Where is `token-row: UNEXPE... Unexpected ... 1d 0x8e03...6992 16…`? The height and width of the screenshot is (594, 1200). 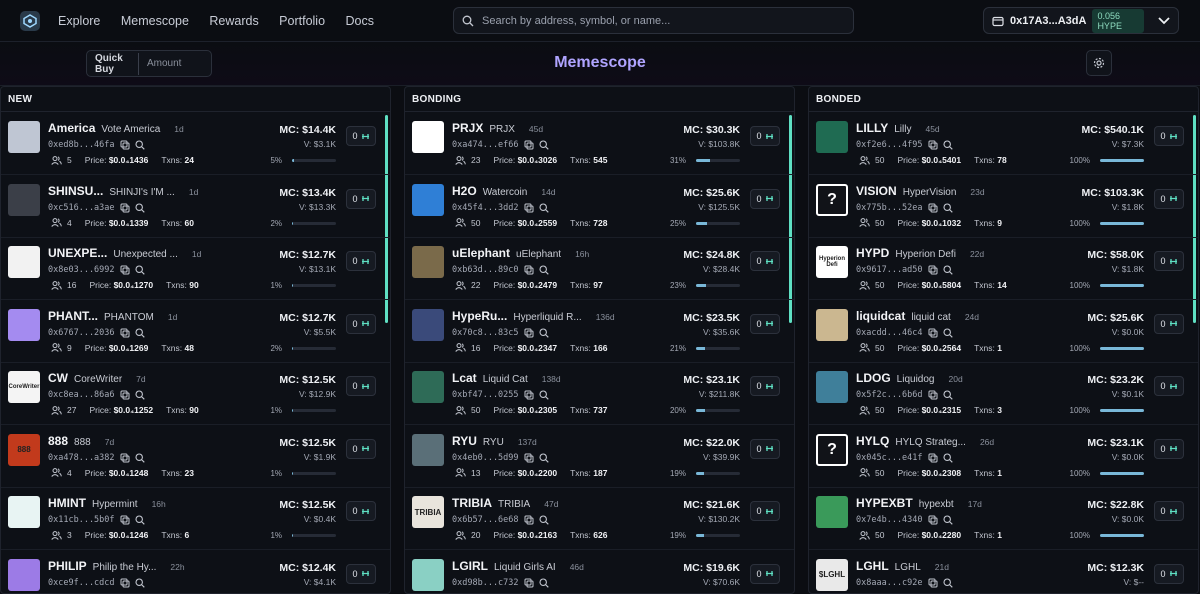 token-row: UNEXPE... Unexpected ... 1d 0x8e03...6992 16… is located at coordinates (195, 269).